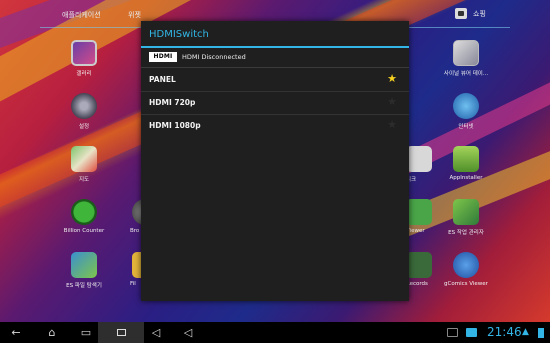 The image size is (550, 343). What do you see at coordinates (275, 332) in the screenshot?
I see `system-navigation-bar: ← ⌂ ▭ ◁ ◁ 21:46 ▲` at bounding box center [275, 332].